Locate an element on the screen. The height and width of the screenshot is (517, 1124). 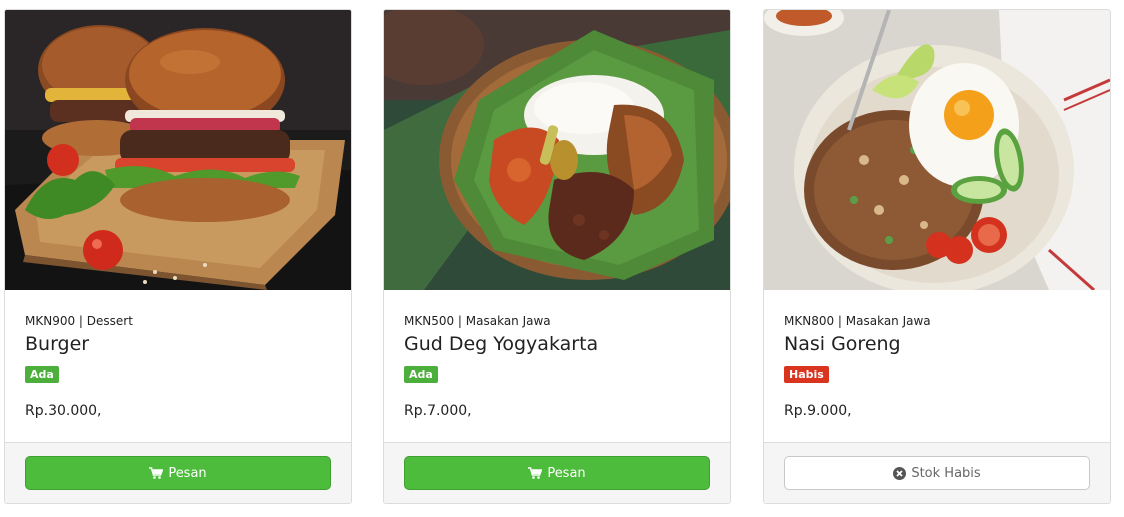
times-circle-icon is located at coordinates (900, 473).